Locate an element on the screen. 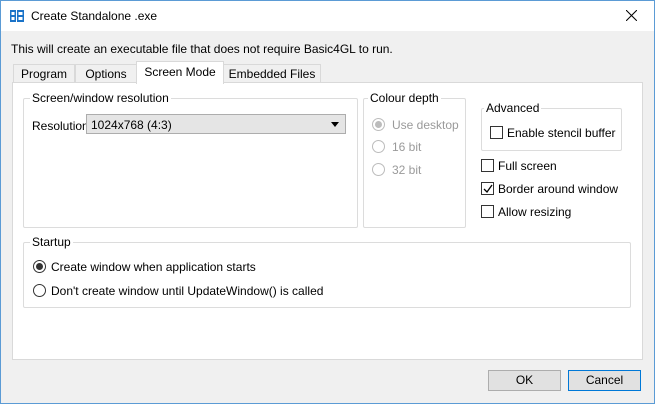 Image resolution: width=655 pixels, height=404 pixels. resolution-group-label: Screen/window resolution is located at coordinates (100, 98).